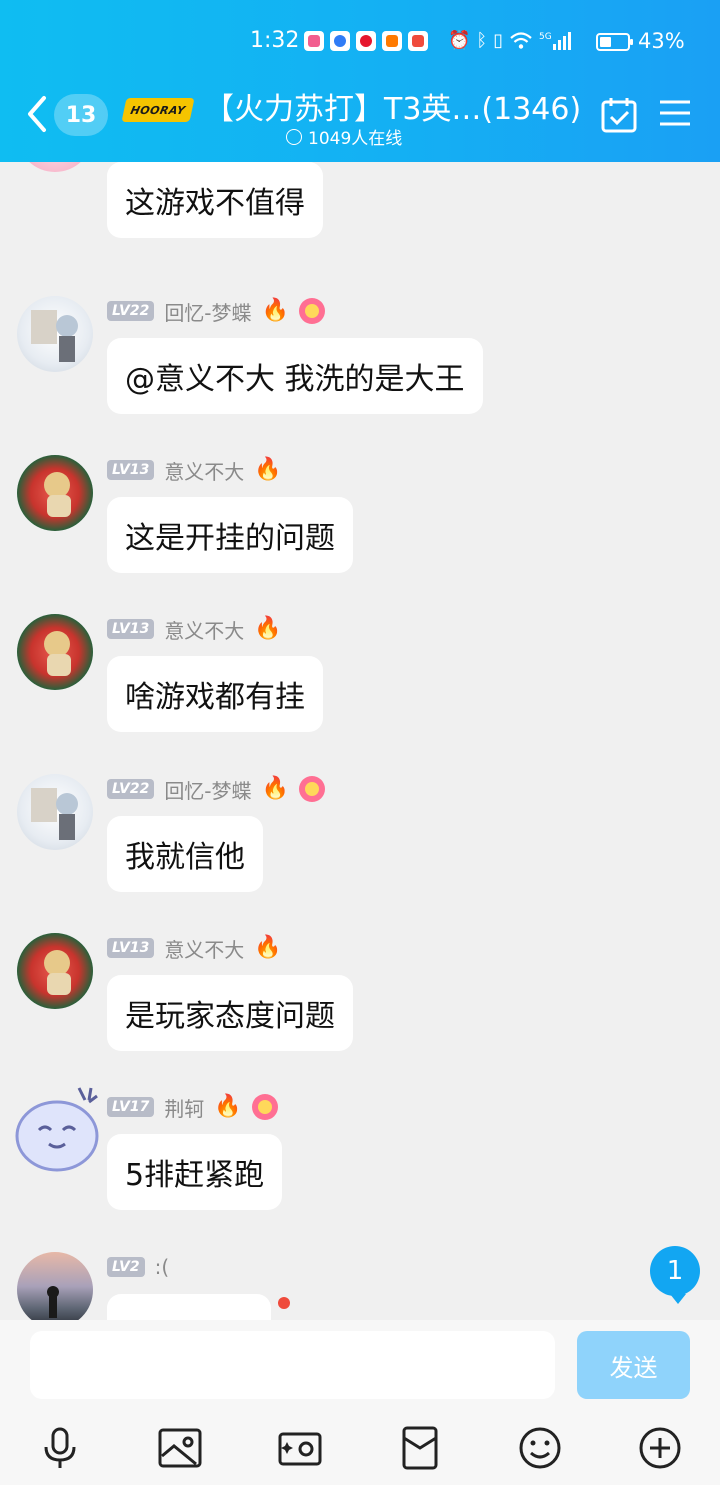 This screenshot has height=1485, width=720. What do you see at coordinates (521, 40) in the screenshot?
I see `wifi-icon` at bounding box center [521, 40].